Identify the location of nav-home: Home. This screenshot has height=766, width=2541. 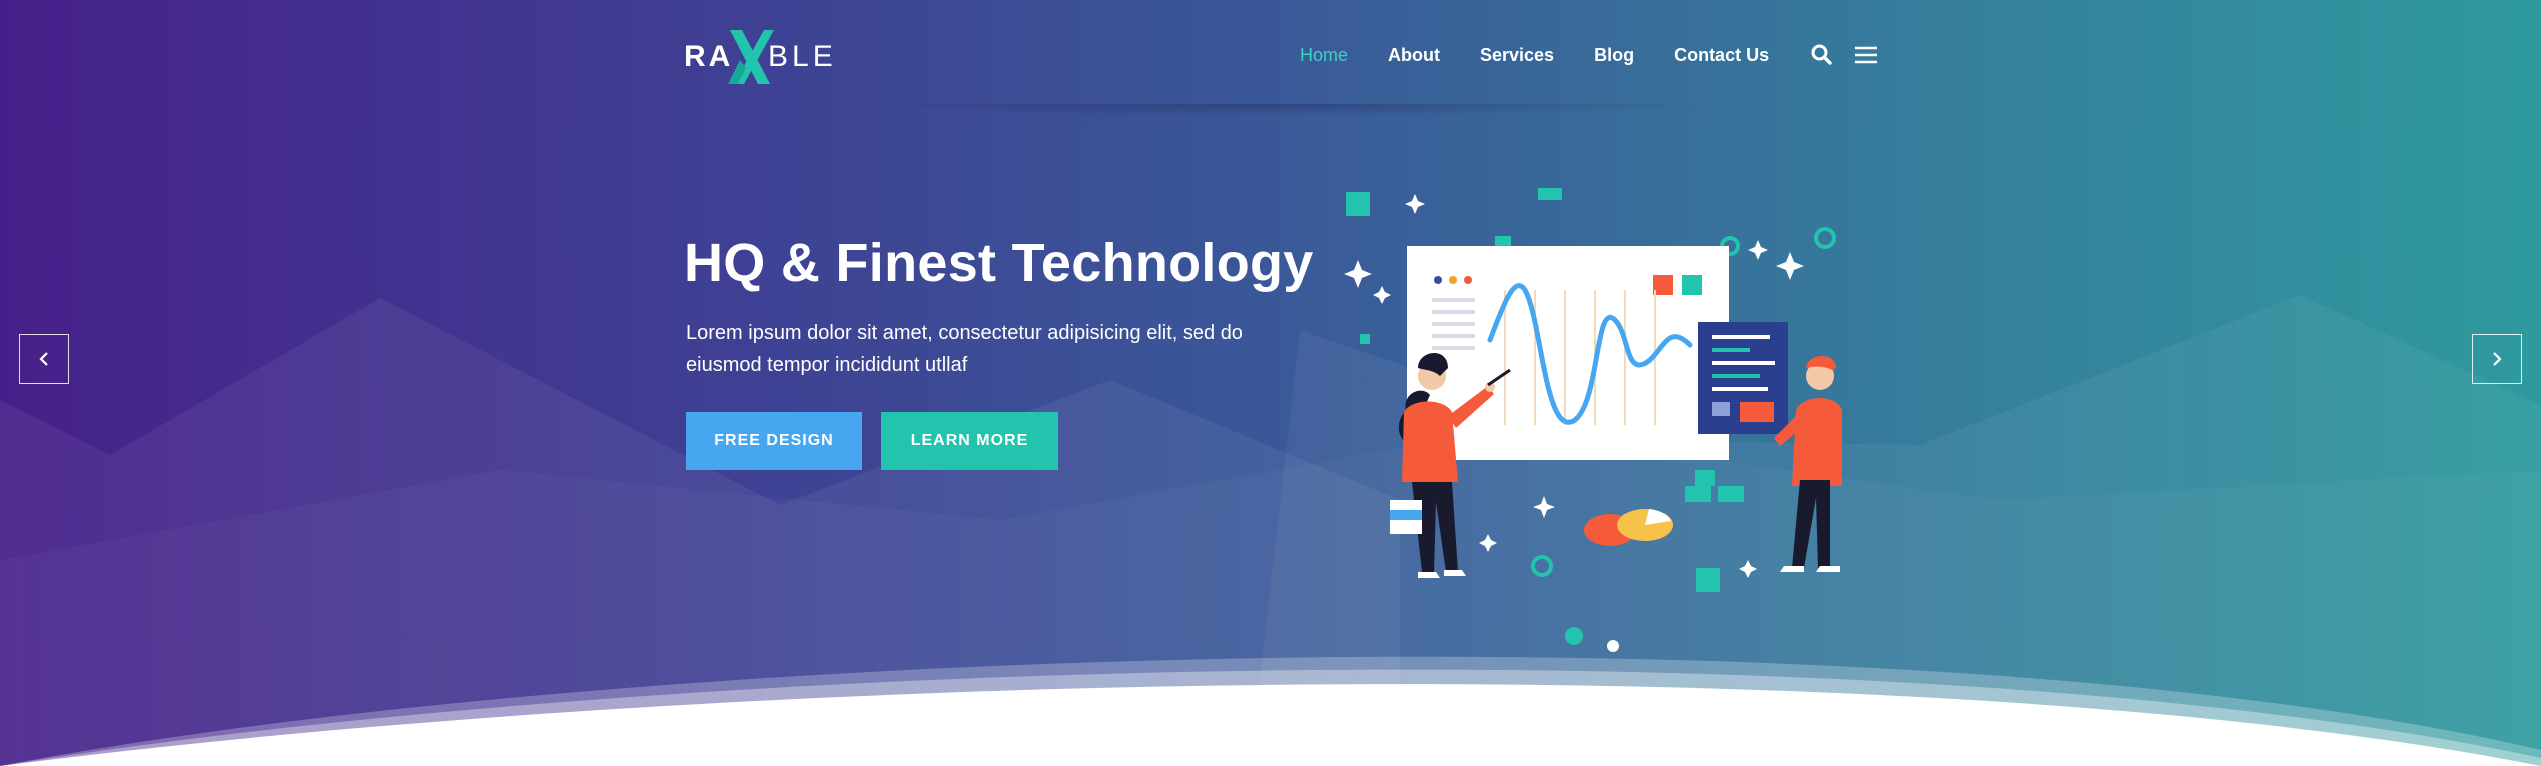
(1324, 55).